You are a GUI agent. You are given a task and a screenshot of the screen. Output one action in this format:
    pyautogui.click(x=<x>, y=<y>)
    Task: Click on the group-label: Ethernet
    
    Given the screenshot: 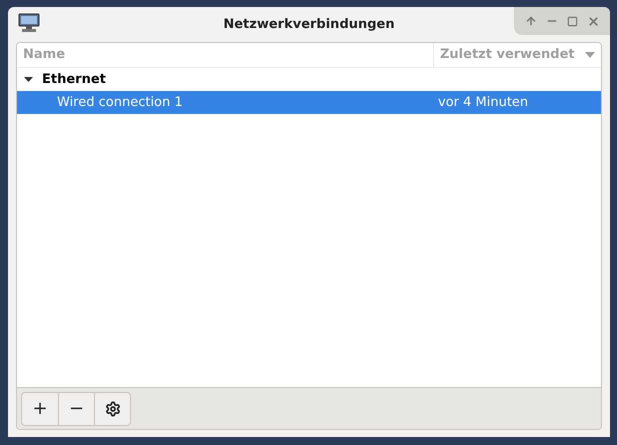 What is the action you would take?
    pyautogui.click(x=74, y=79)
    